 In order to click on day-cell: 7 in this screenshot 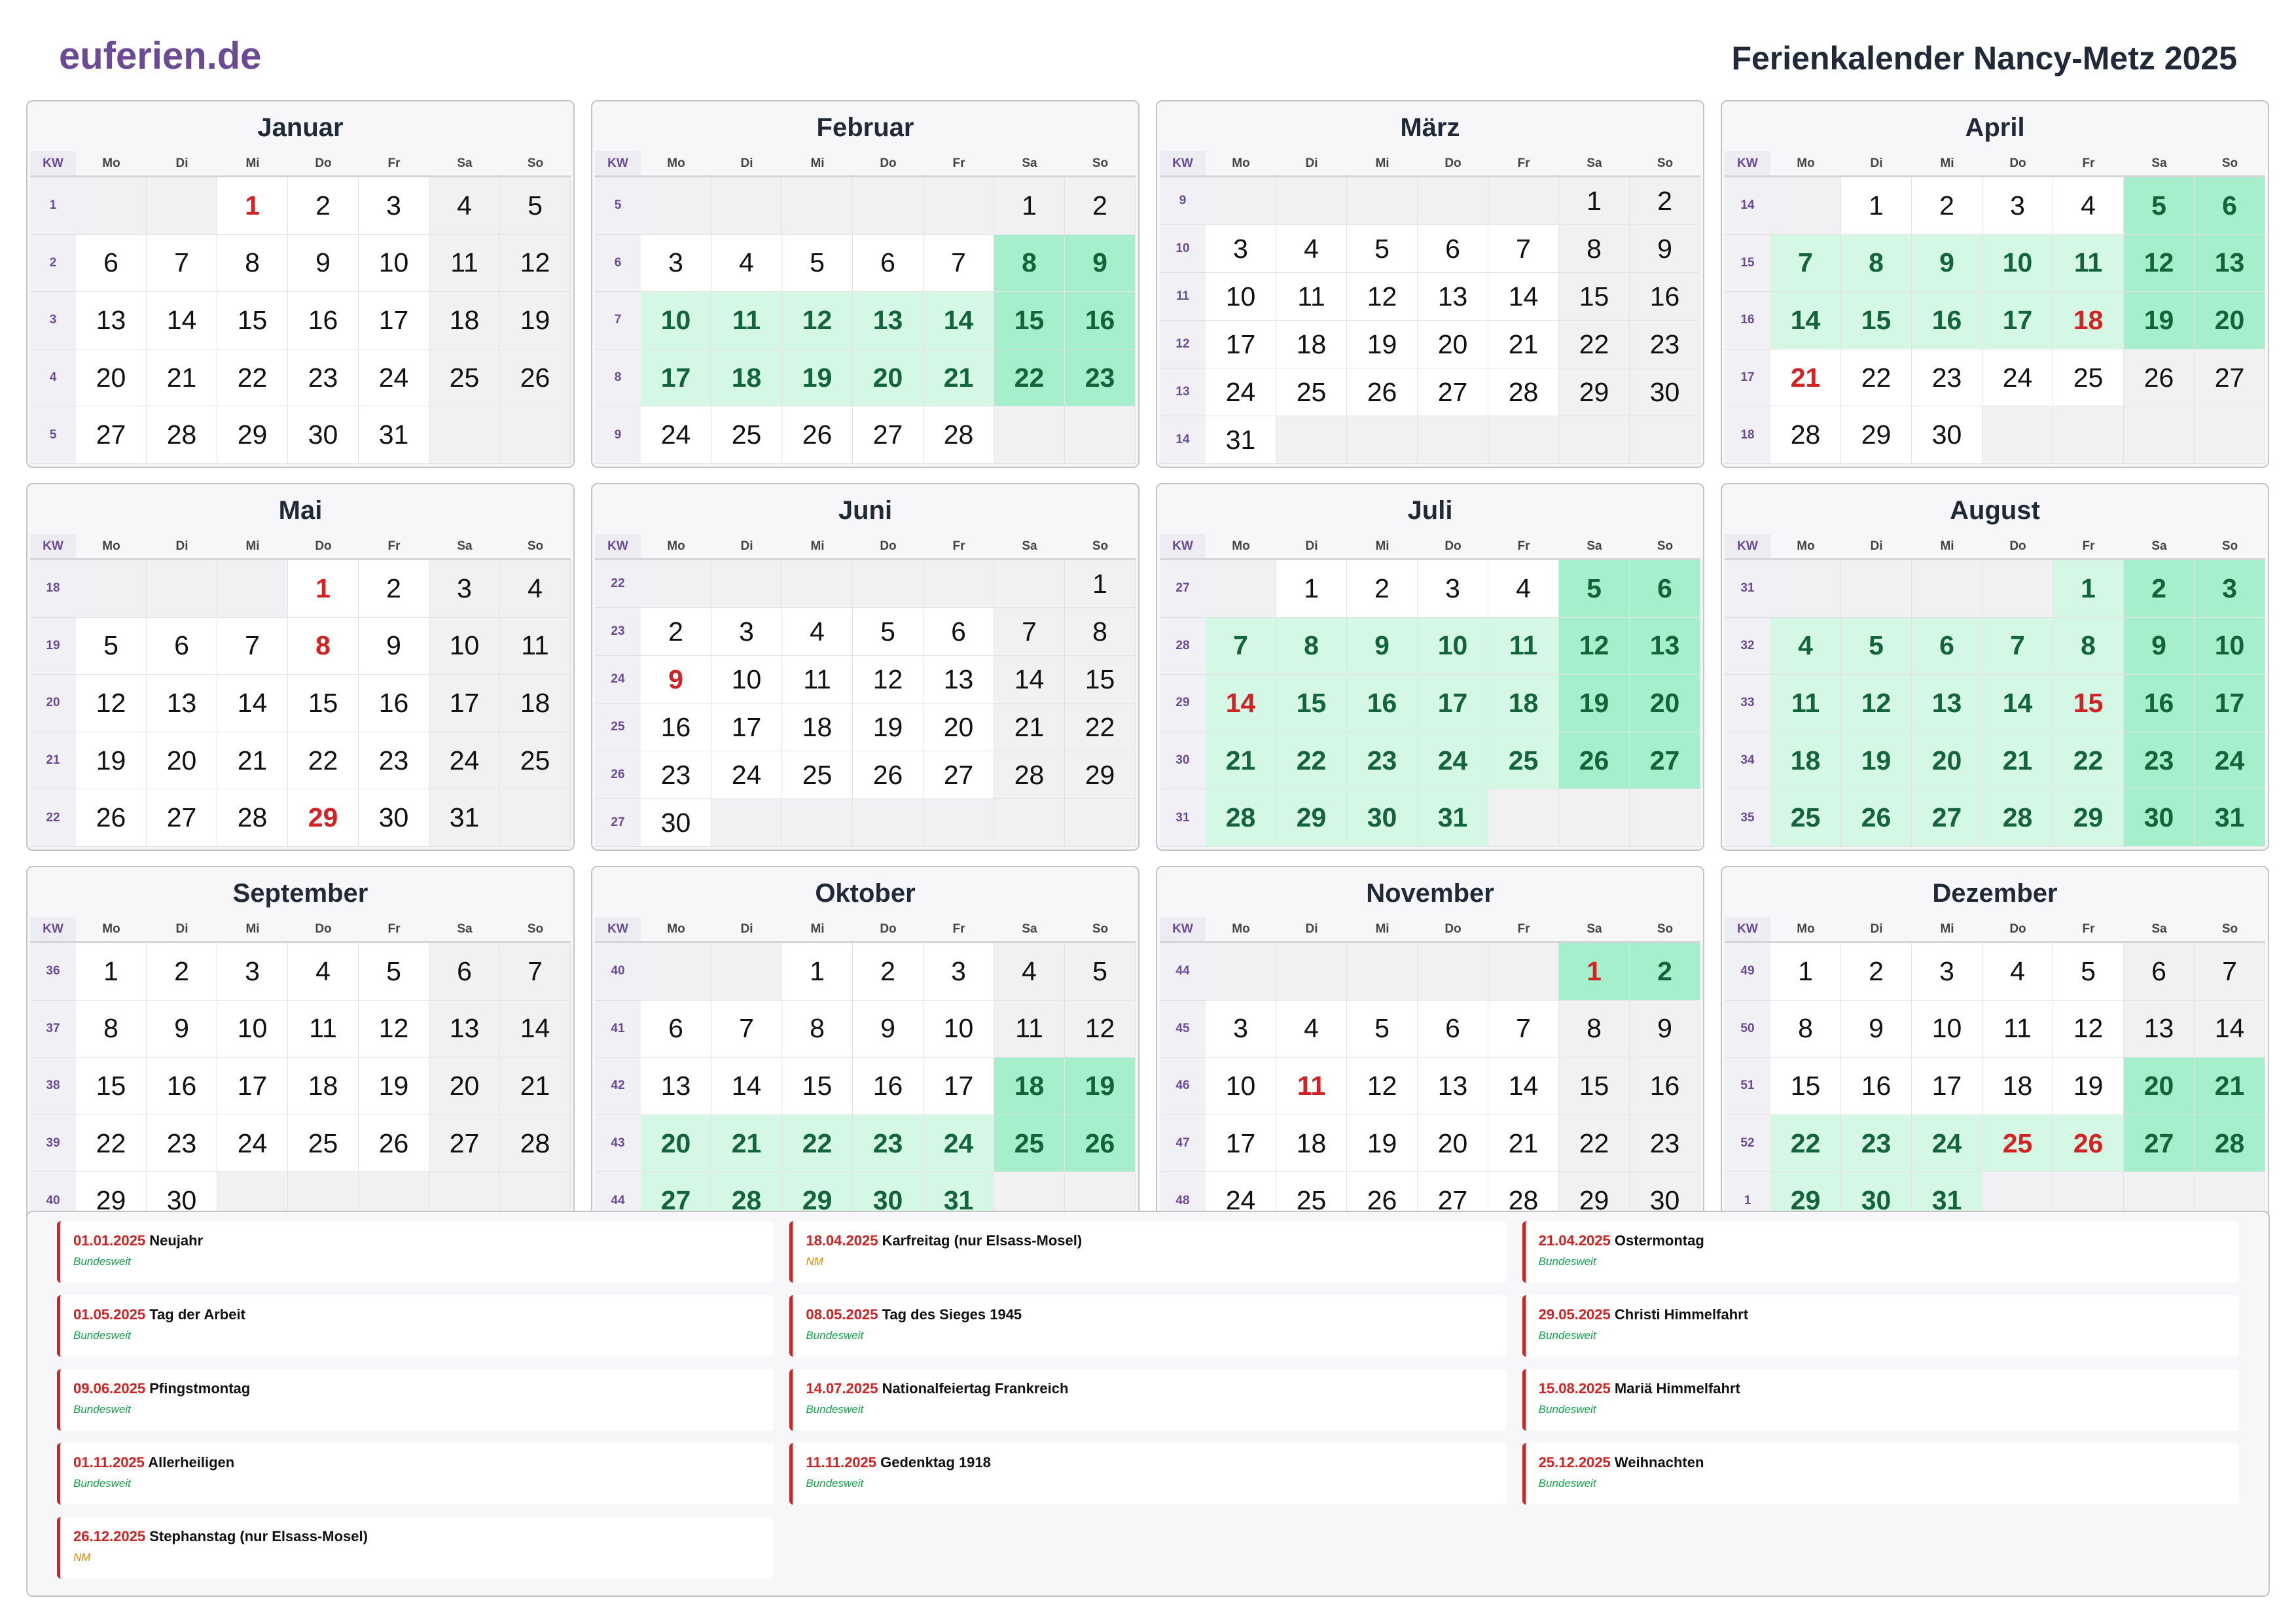, I will do `click(746, 1029)`.